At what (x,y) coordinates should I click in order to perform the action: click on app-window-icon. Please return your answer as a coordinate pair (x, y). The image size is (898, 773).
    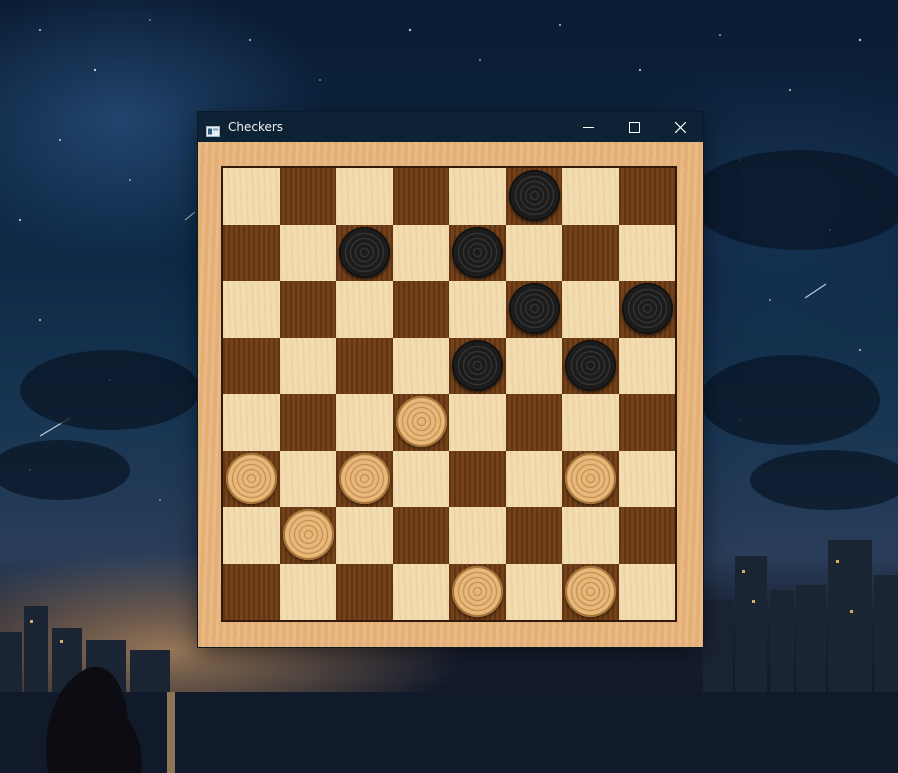
    Looking at the image, I should click on (213, 129).